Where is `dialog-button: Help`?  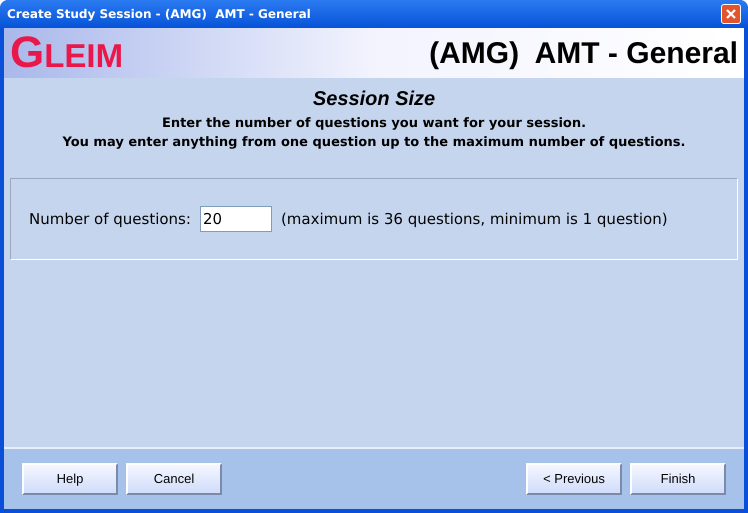 dialog-button: Help is located at coordinates (70, 479).